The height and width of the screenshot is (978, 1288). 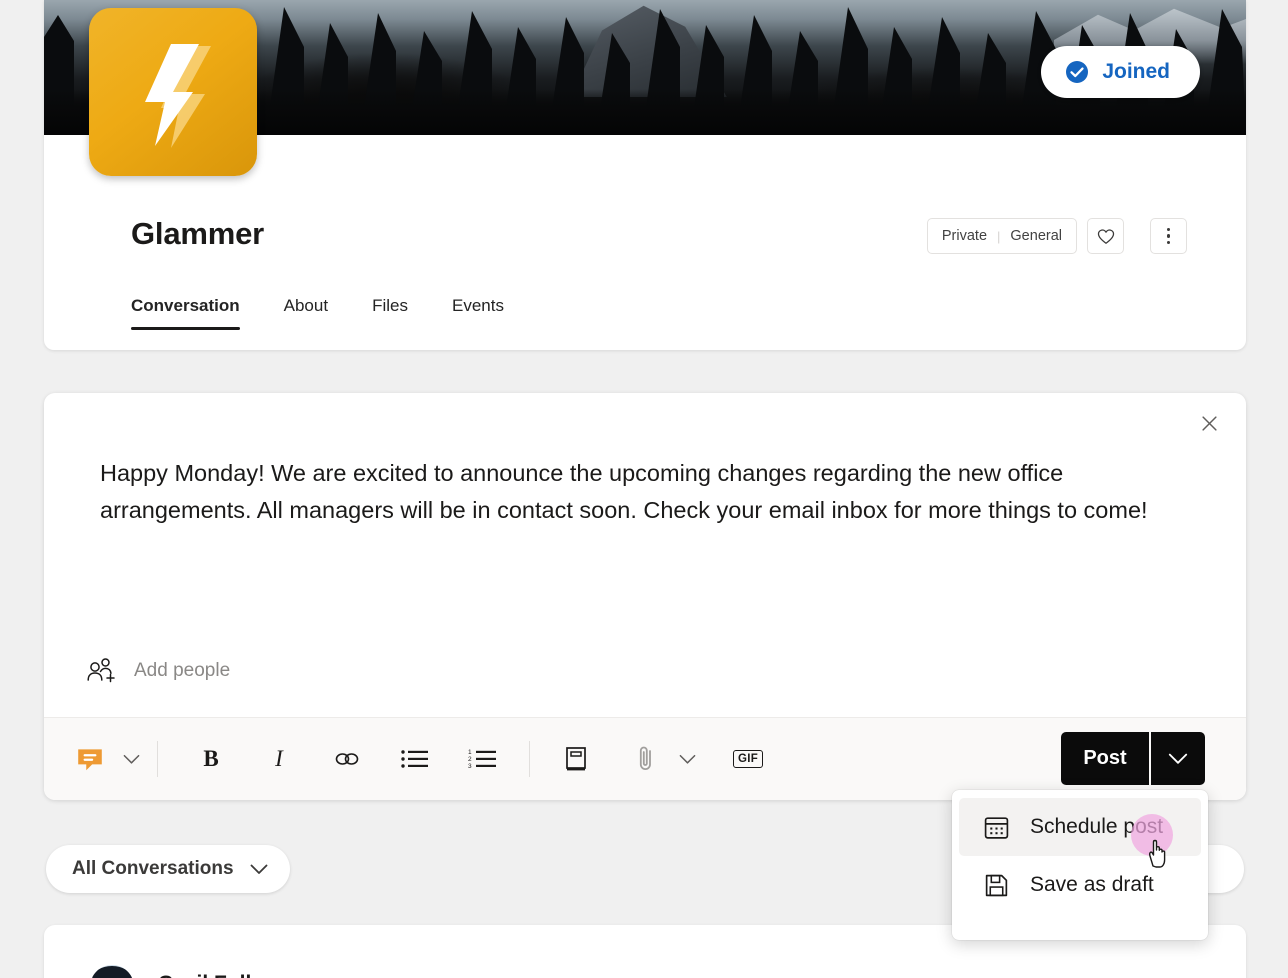 I want to click on tab-events-label: Events, so click(x=477, y=305).